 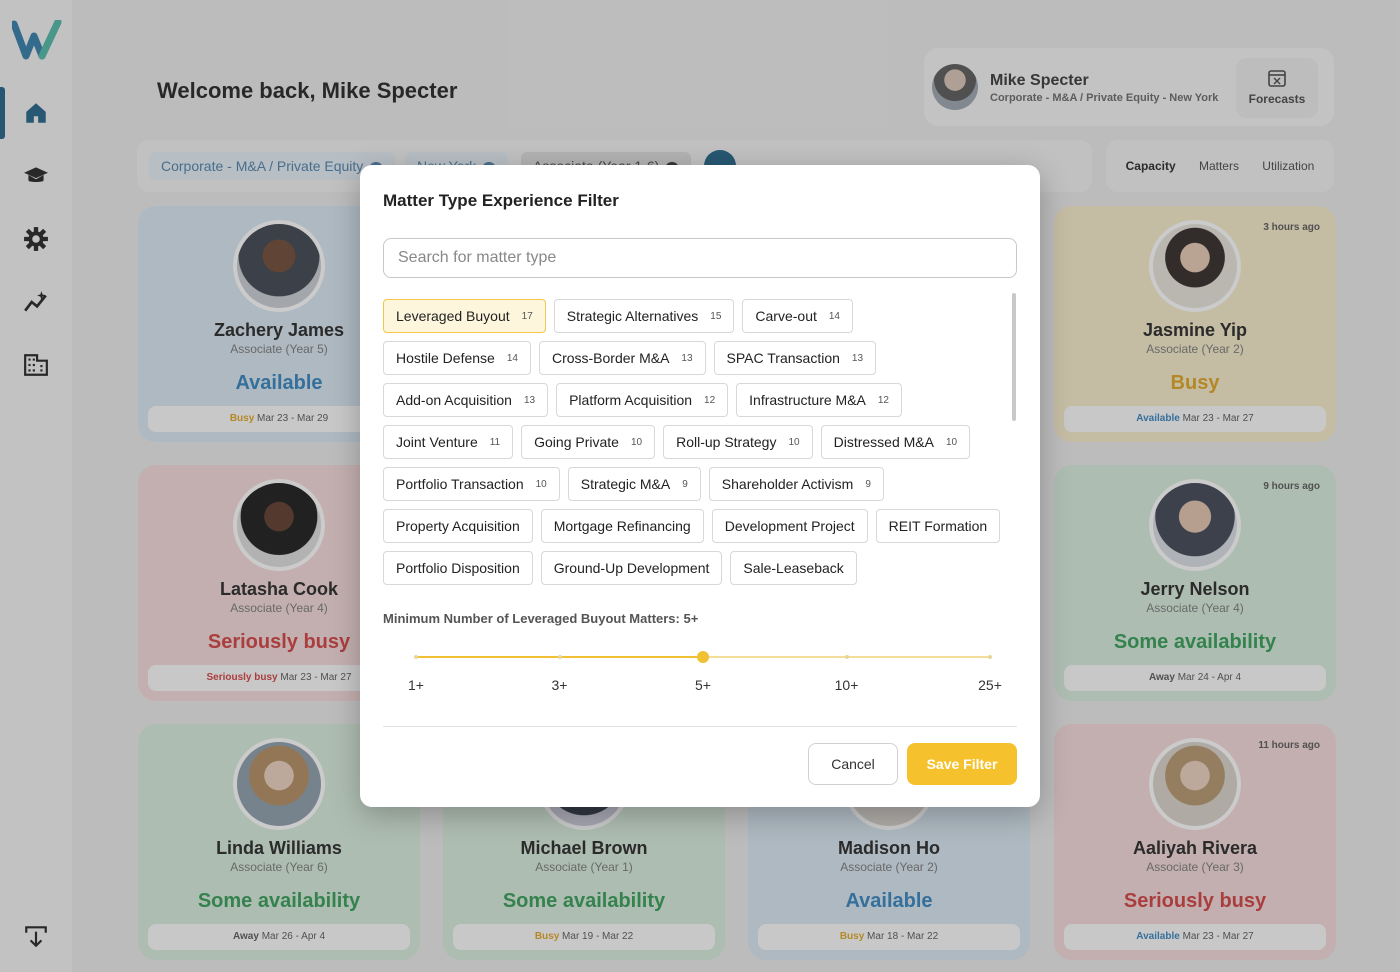 What do you see at coordinates (625, 484) in the screenshot?
I see `tag-label: Strategic M&A` at bounding box center [625, 484].